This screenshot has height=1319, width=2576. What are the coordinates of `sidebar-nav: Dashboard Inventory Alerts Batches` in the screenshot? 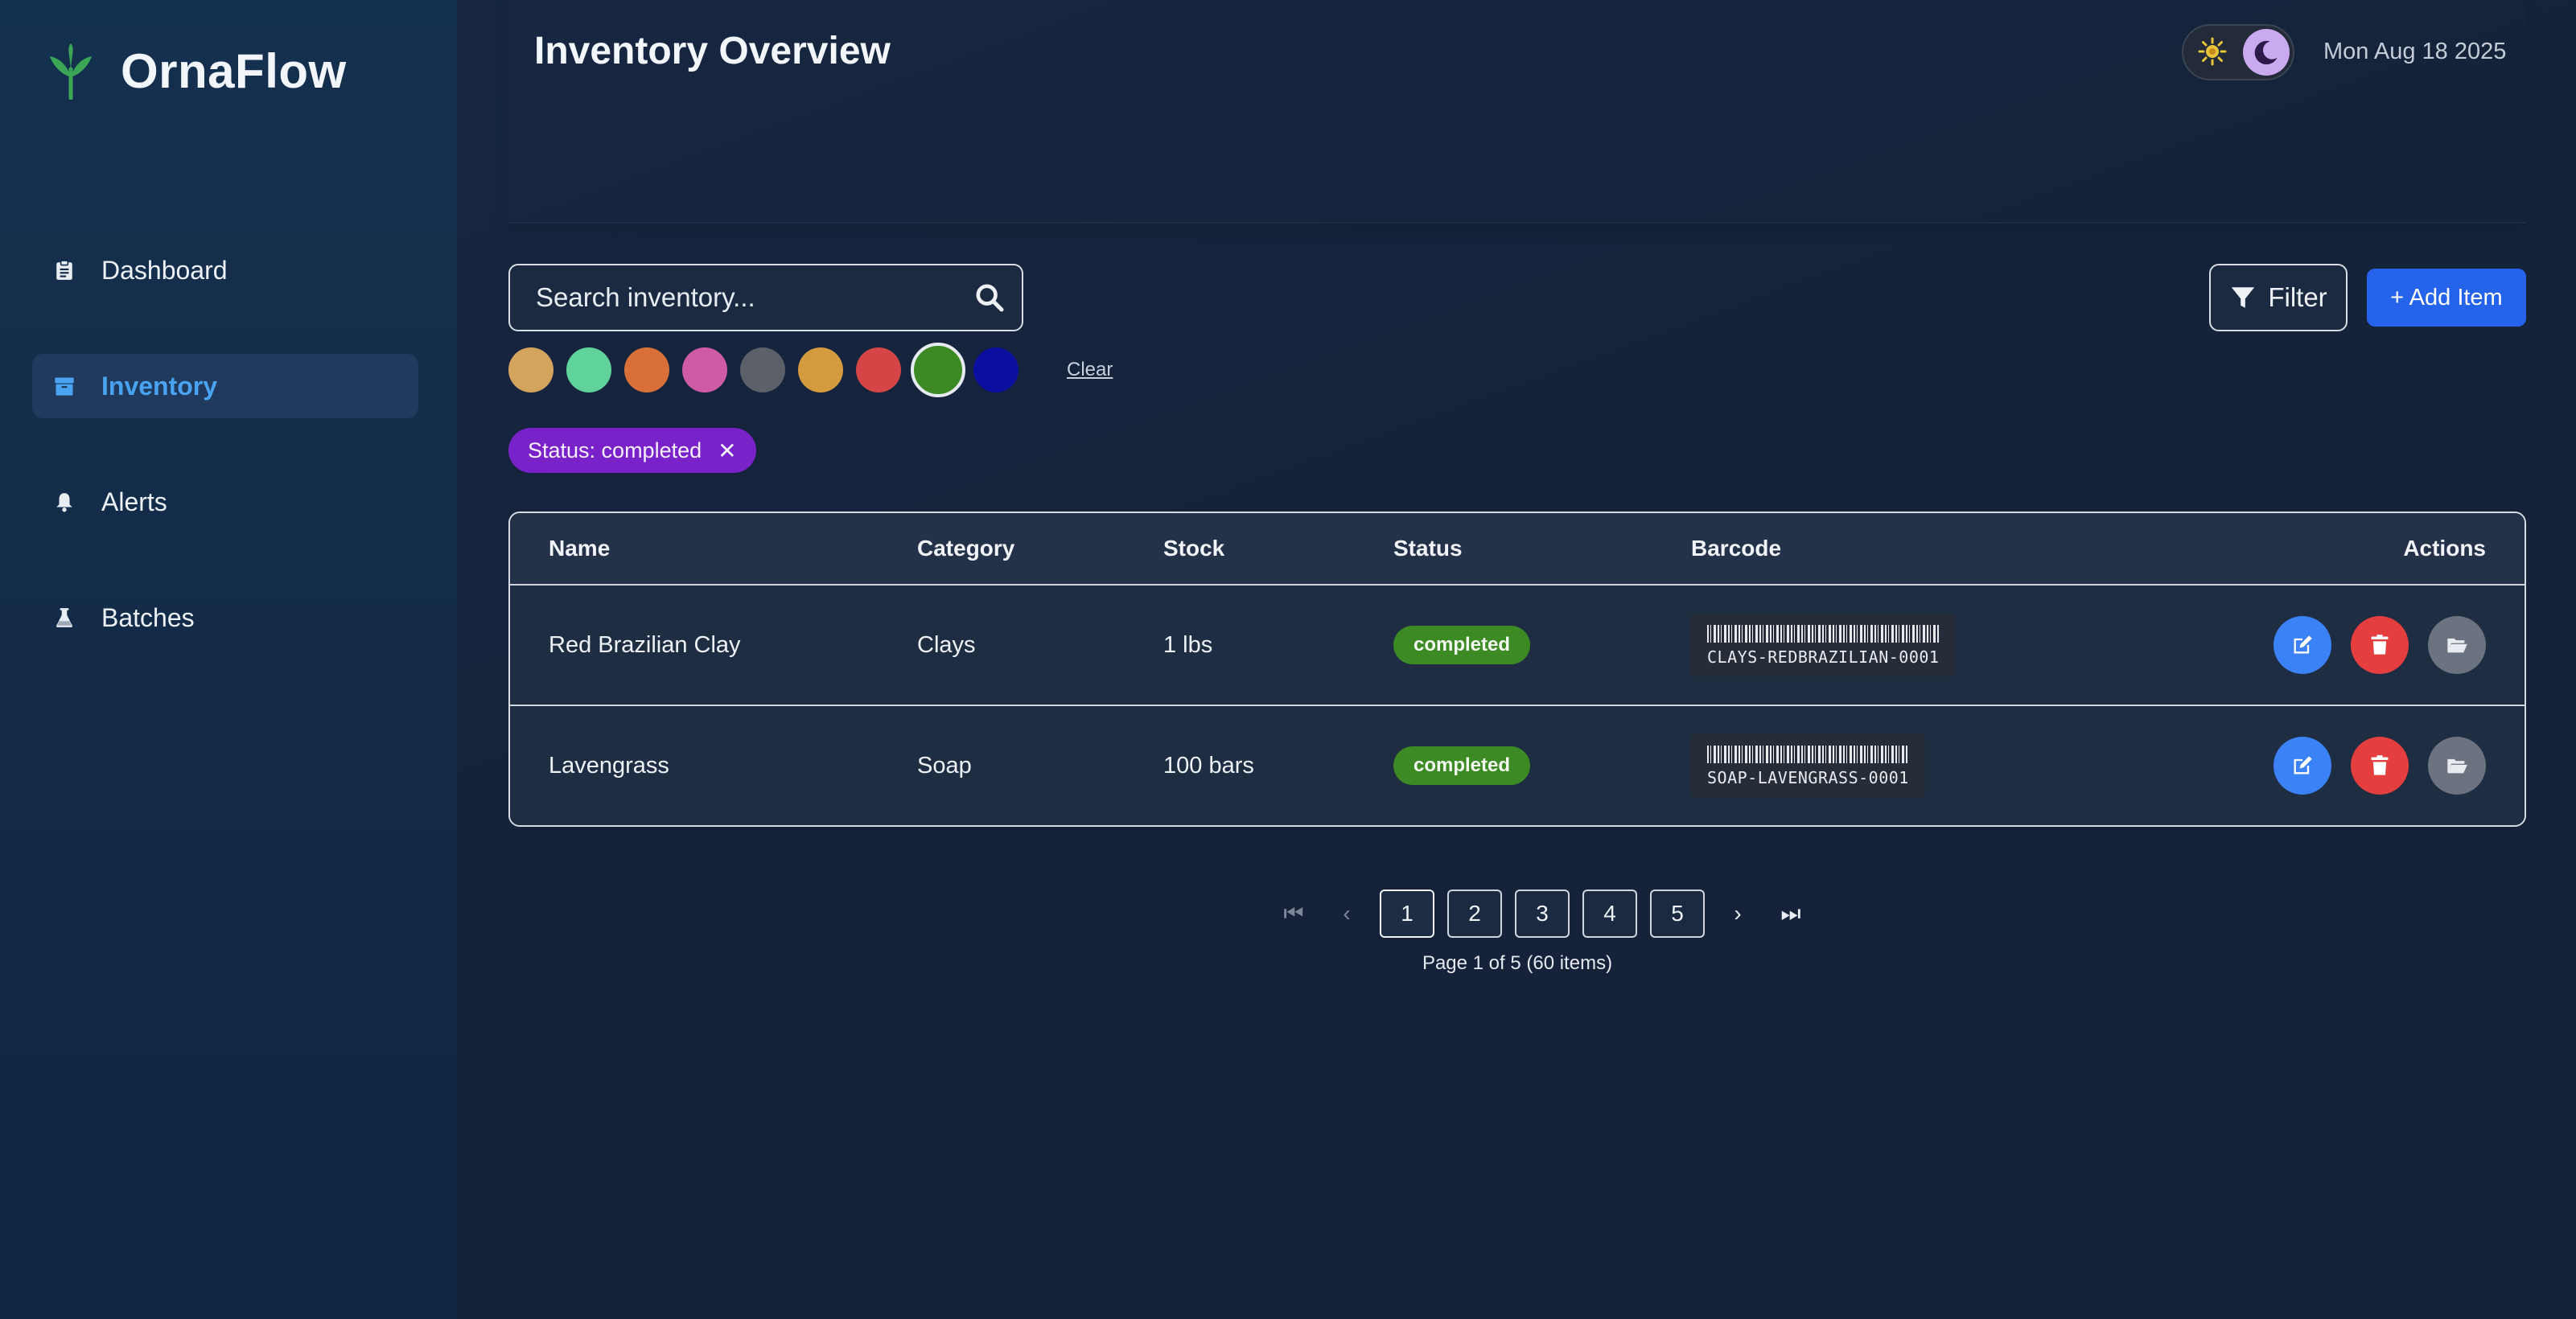 It's located at (225, 469).